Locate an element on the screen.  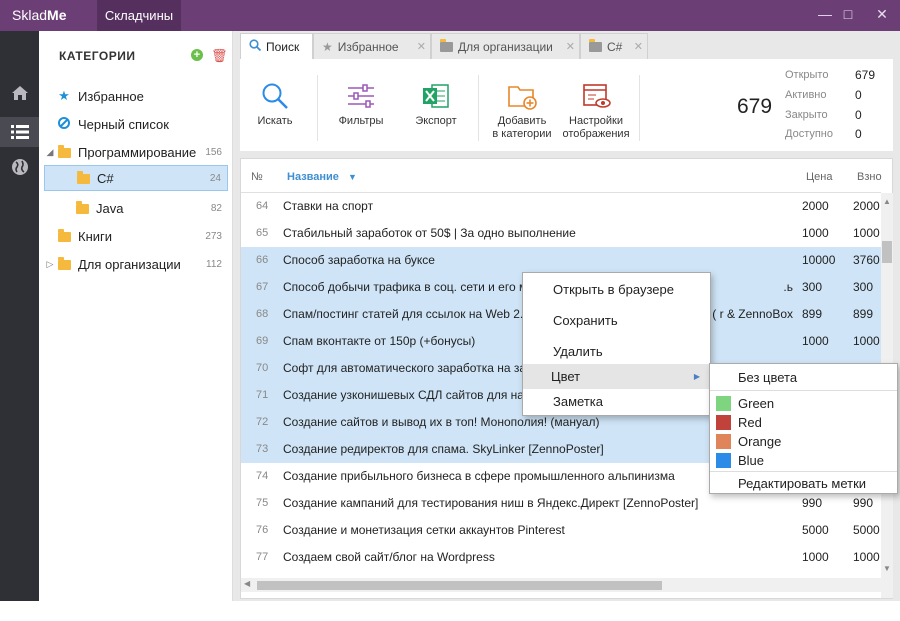
app-tab-skladchiny: Складчины is located at coordinates (139, 15).